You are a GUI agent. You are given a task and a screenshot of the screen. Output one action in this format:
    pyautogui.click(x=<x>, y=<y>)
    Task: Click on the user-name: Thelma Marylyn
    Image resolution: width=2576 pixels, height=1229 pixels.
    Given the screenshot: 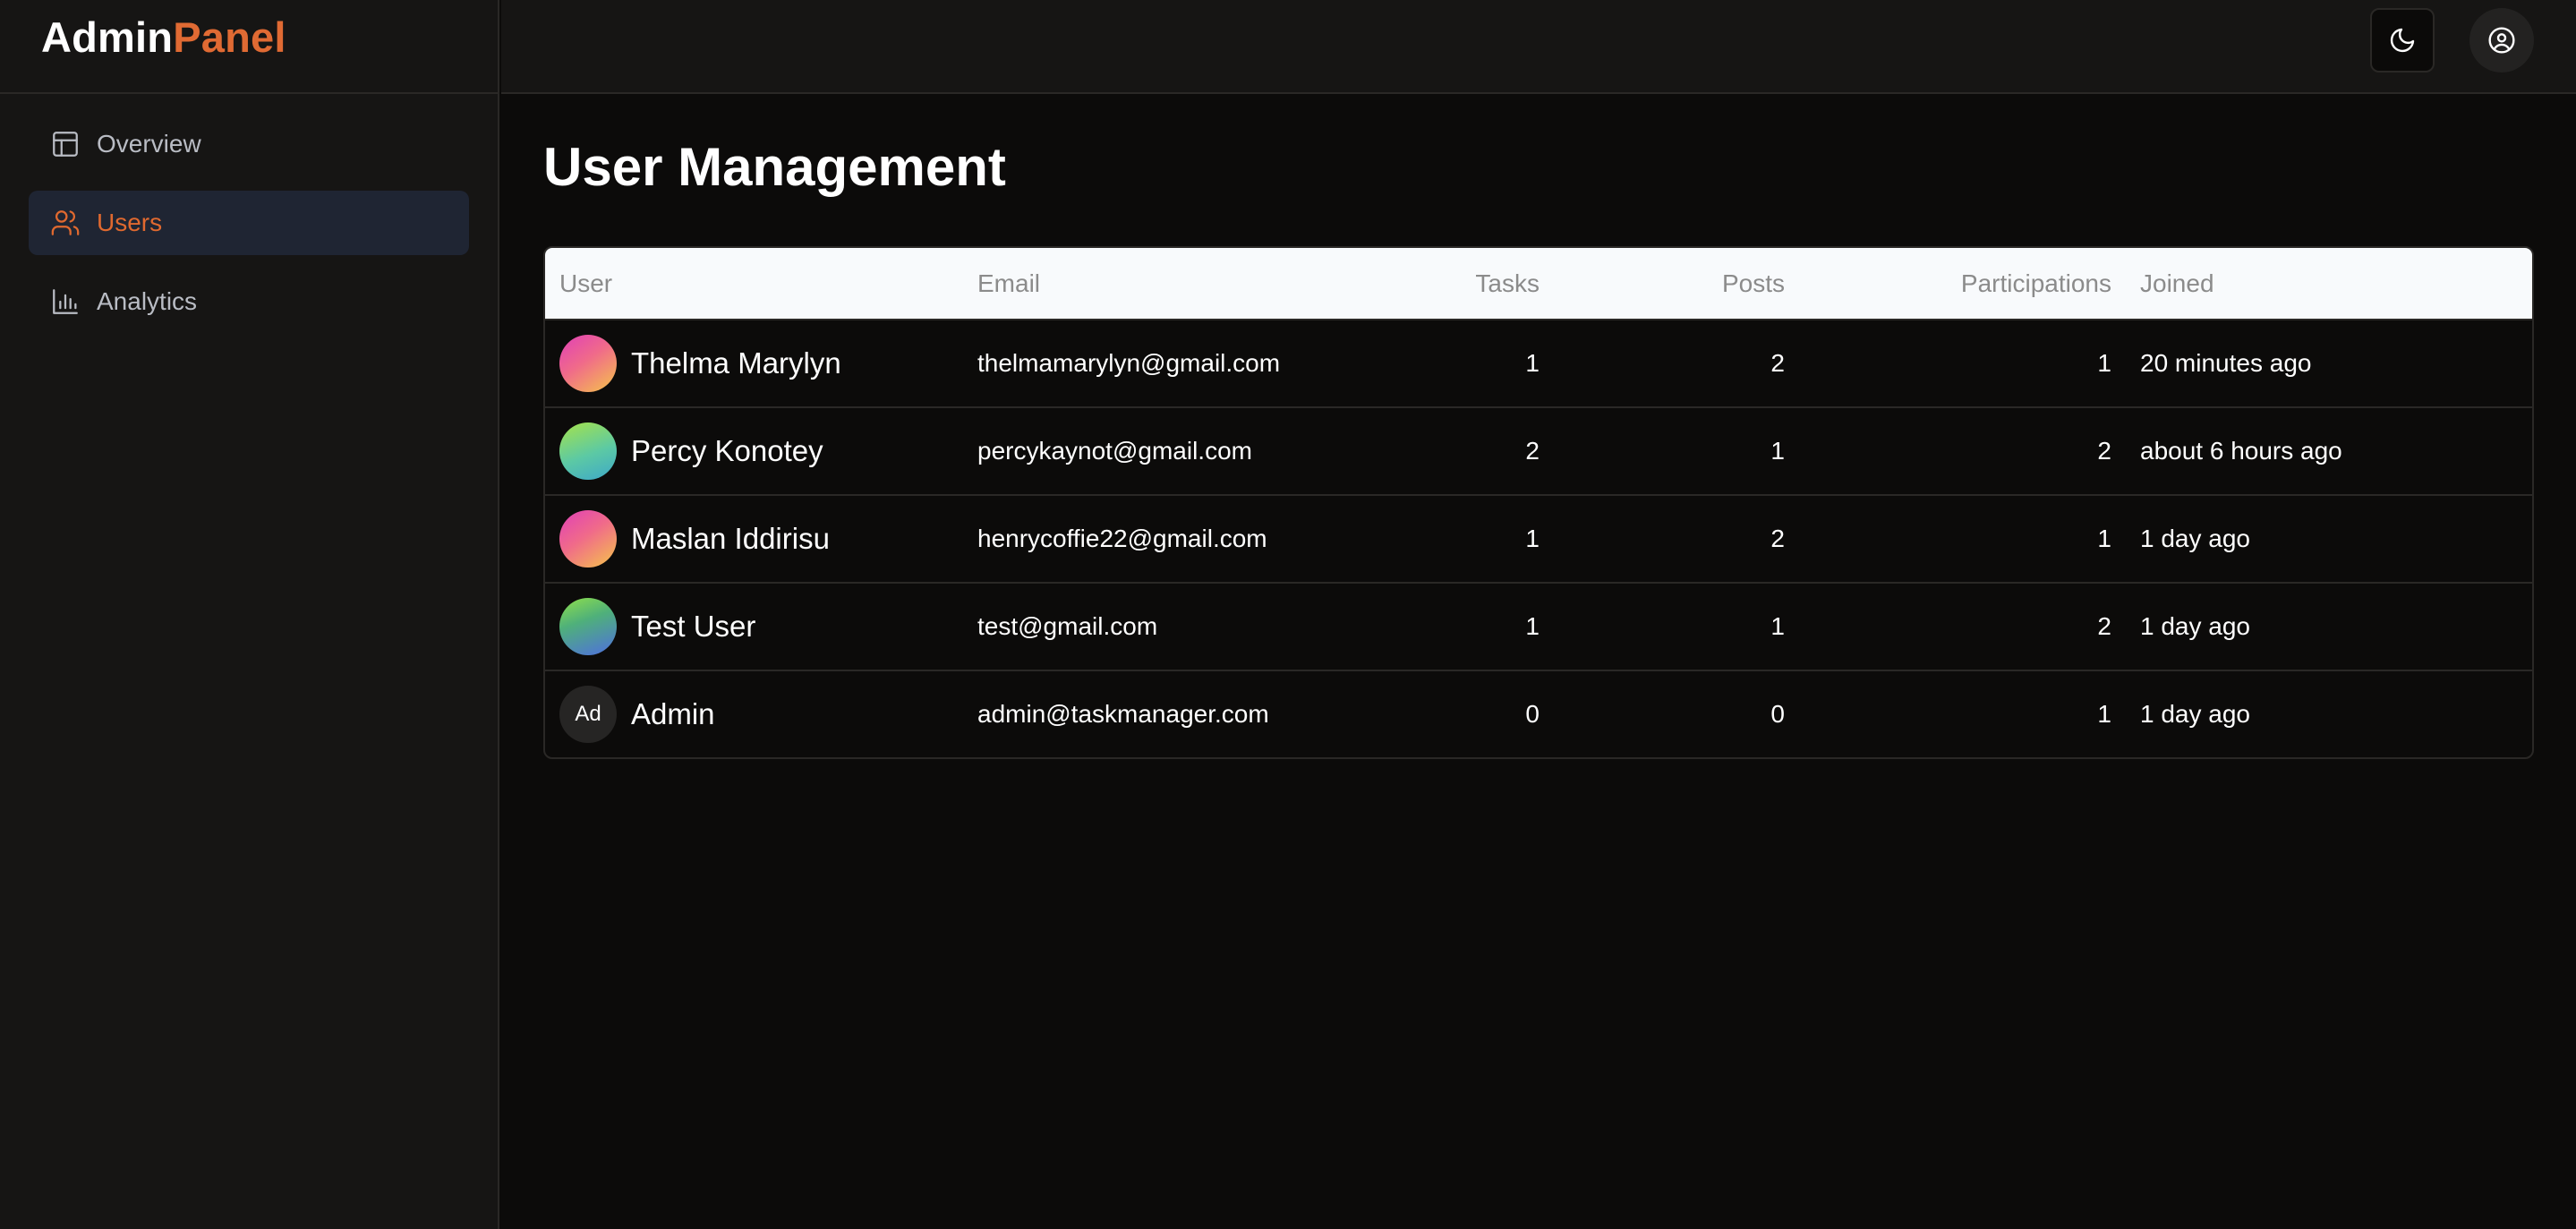 What is the action you would take?
    pyautogui.click(x=736, y=363)
    